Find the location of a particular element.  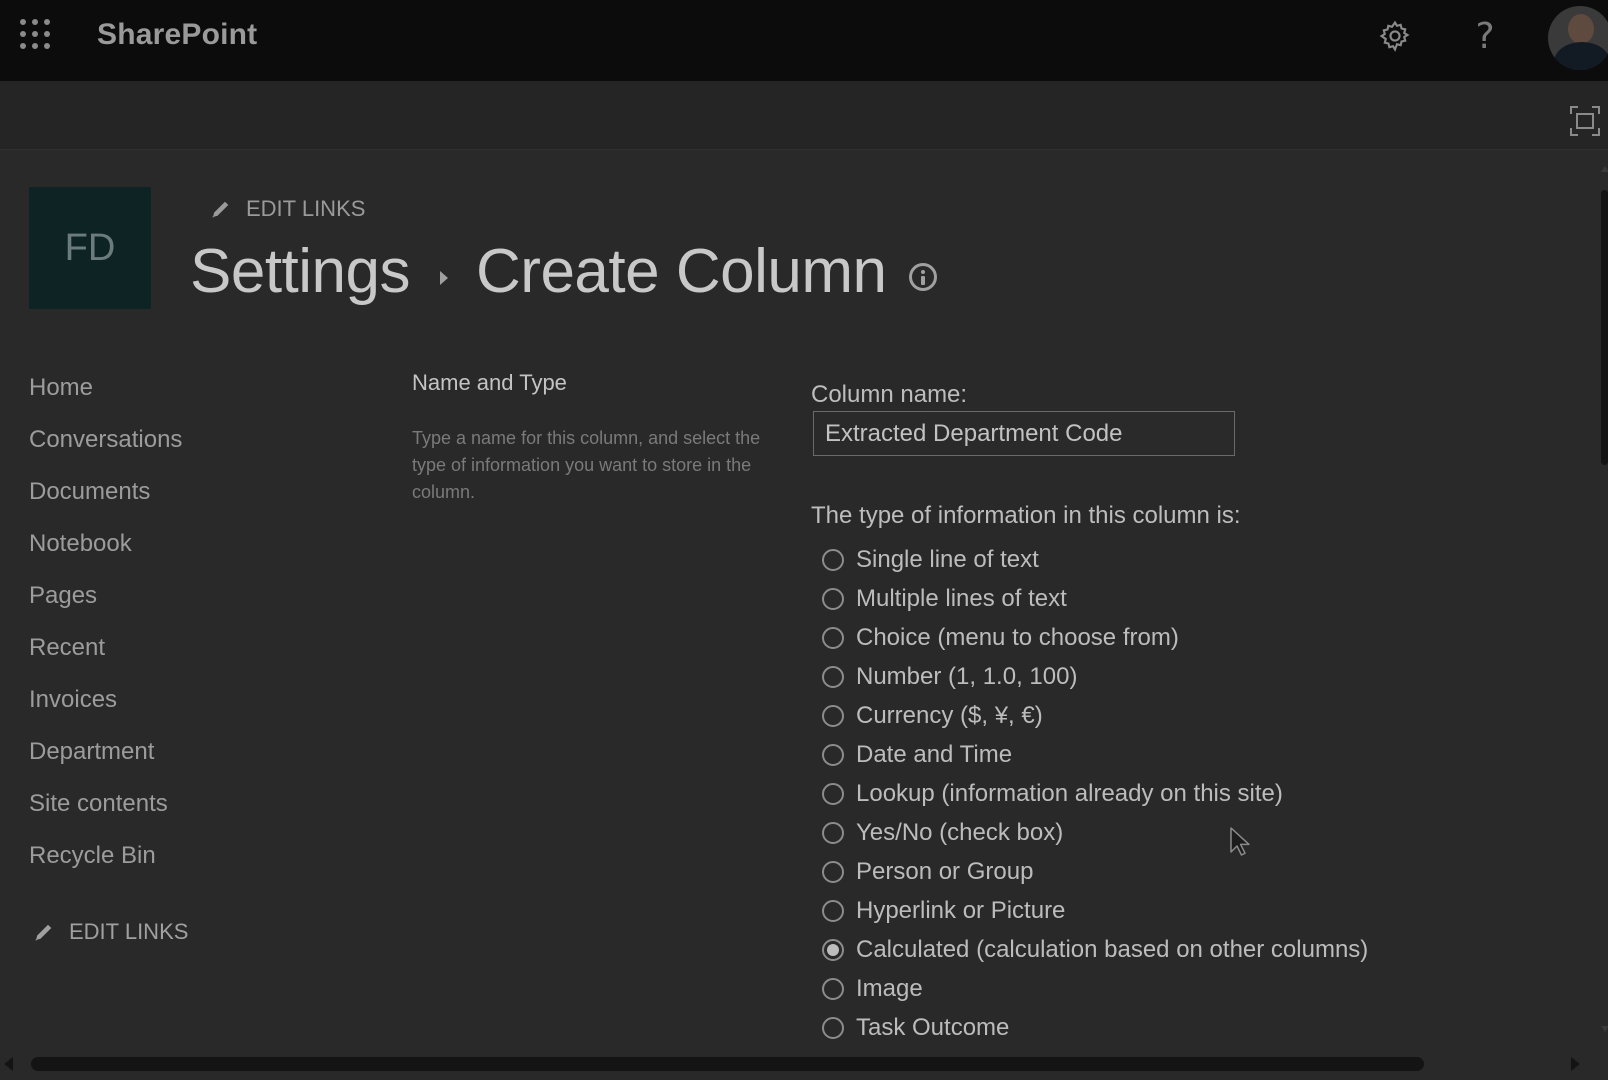

type-option-label: Choice (menu to choose from) is located at coordinates (1017, 637).